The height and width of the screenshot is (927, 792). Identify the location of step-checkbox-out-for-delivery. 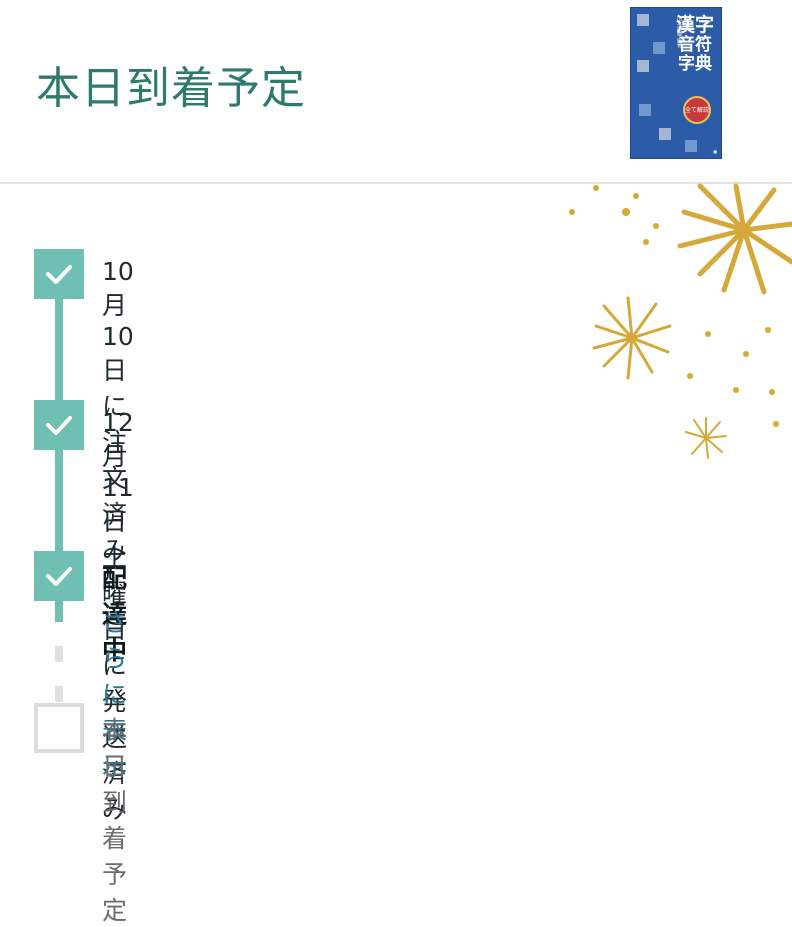
(59, 576).